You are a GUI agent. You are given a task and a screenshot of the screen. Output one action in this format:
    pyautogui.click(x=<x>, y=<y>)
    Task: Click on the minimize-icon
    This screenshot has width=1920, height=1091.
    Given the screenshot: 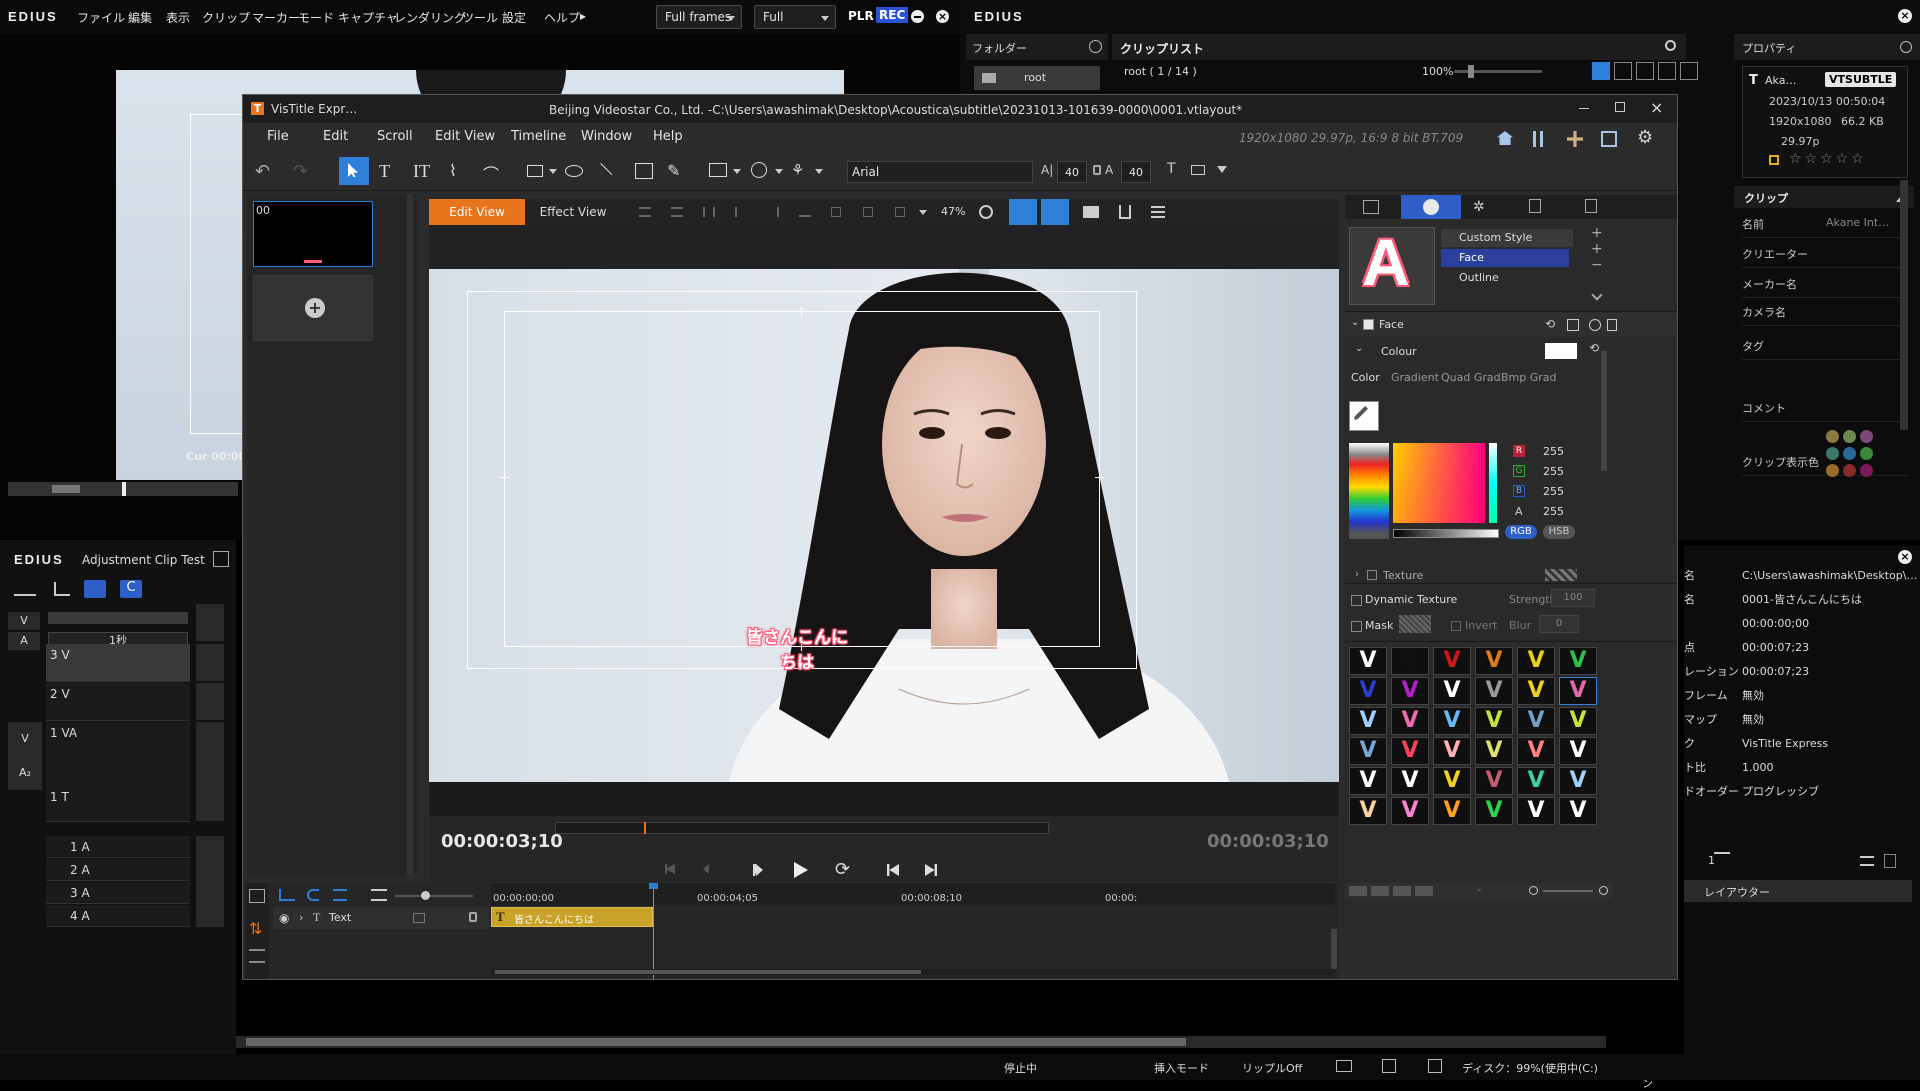 What is the action you would take?
    pyautogui.click(x=1584, y=108)
    